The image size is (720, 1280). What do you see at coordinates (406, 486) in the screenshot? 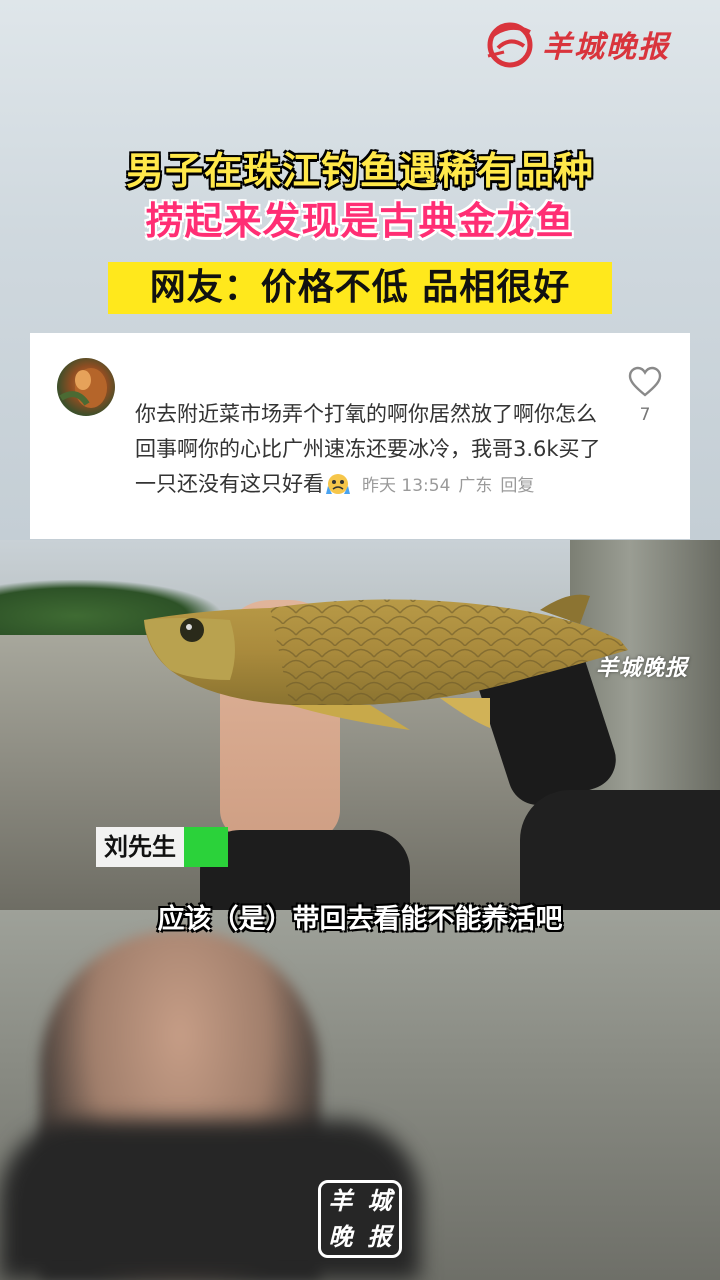
I see `comment-time: 昨天 13:54` at bounding box center [406, 486].